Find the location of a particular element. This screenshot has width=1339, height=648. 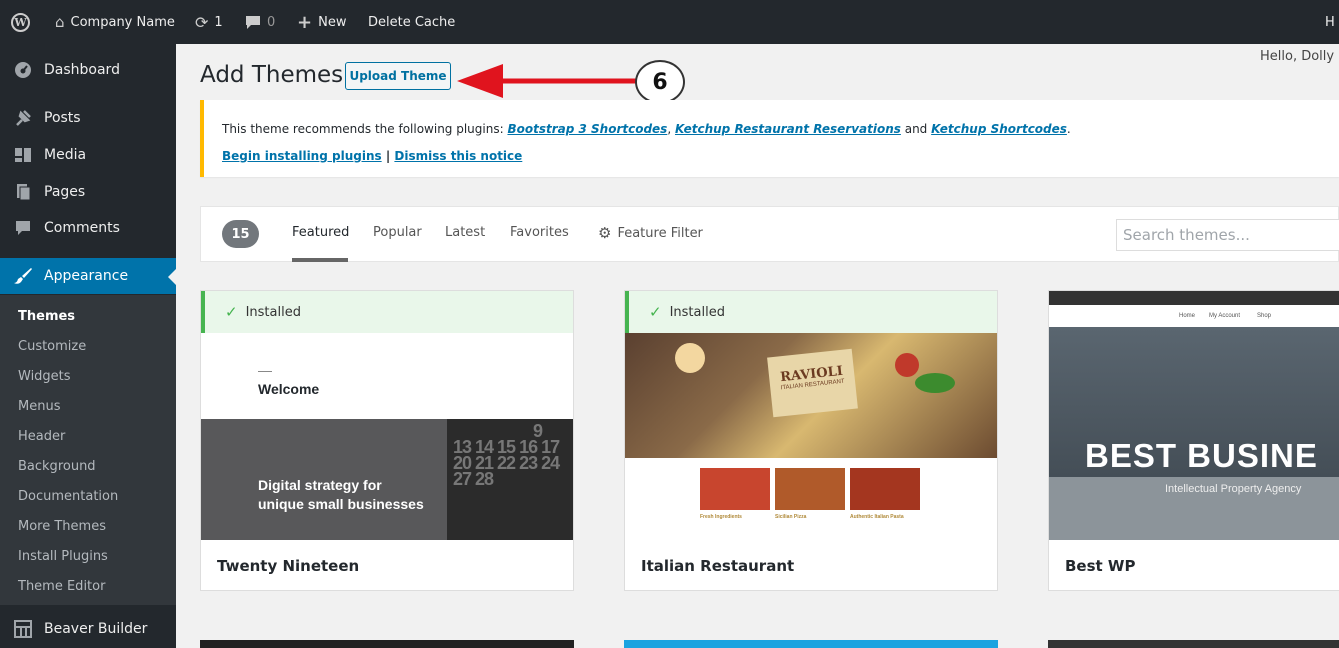

sidebar-item-label: Pages is located at coordinates (65, 192).